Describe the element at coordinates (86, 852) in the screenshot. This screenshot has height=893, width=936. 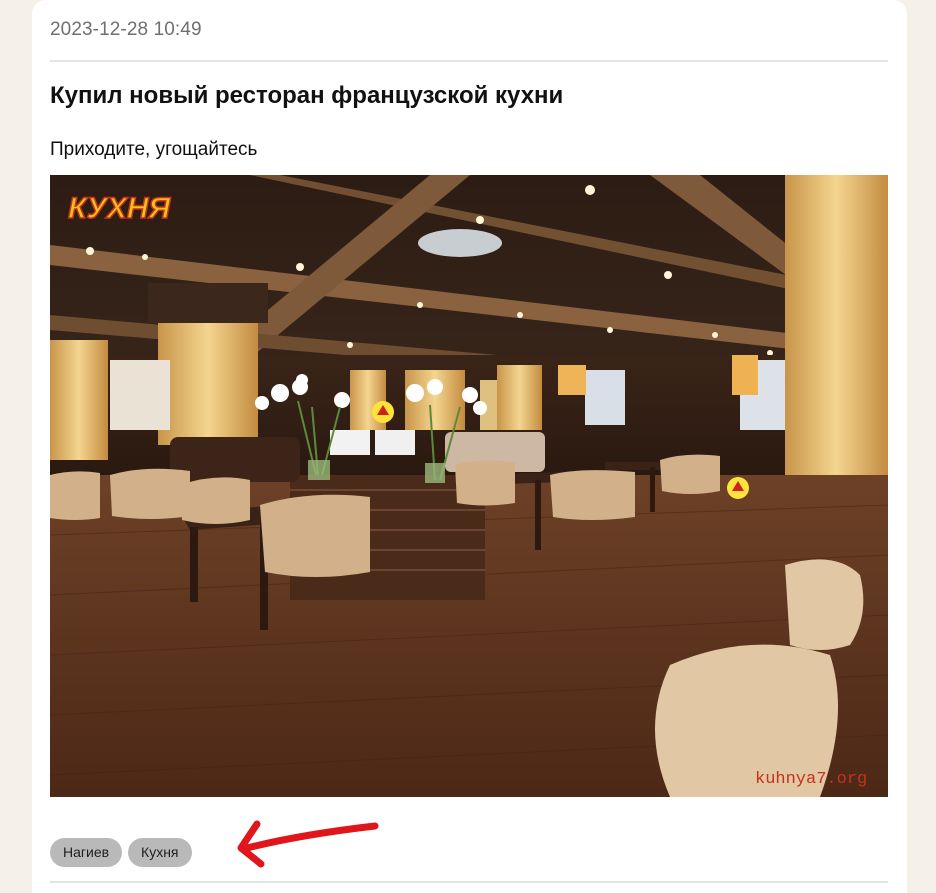
I see `tag-nagiev: Нагиев` at that location.